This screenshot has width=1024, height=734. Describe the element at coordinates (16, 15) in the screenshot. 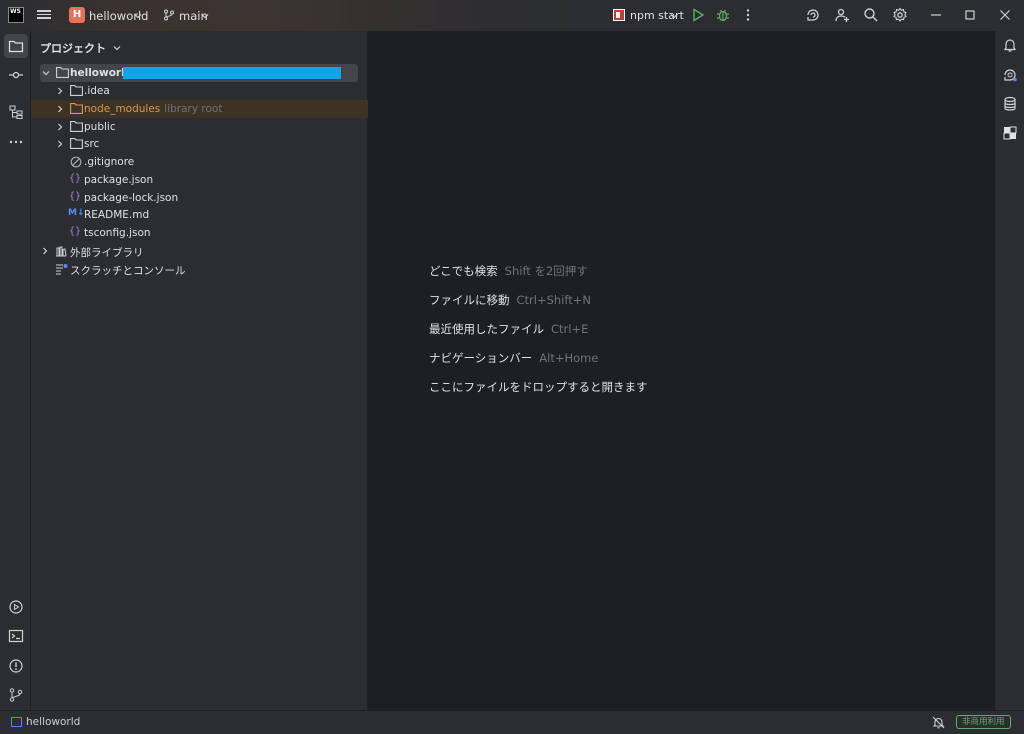

I see `webstorm-logo-icon: WS` at that location.